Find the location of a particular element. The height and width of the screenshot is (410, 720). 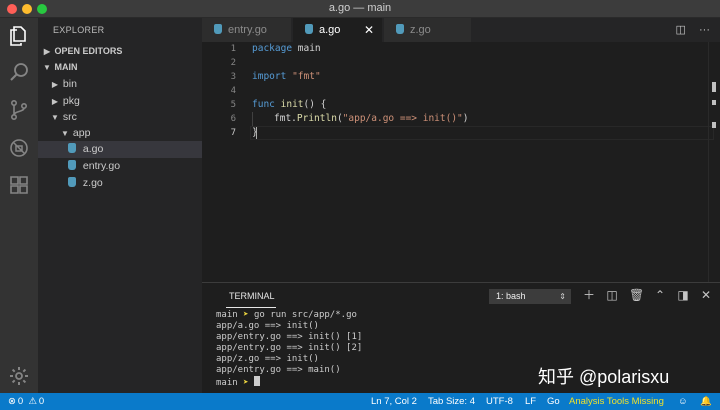

line-number: 2 is located at coordinates (233, 63).